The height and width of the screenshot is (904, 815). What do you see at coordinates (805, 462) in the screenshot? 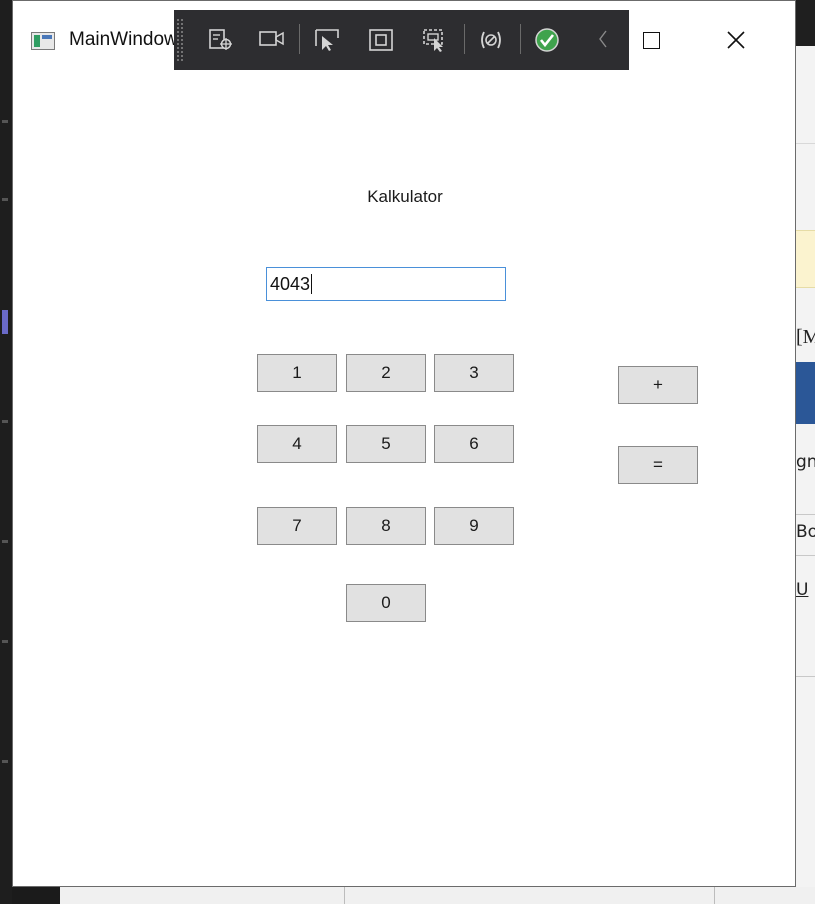
I see `bg-app-text: gn` at bounding box center [805, 462].